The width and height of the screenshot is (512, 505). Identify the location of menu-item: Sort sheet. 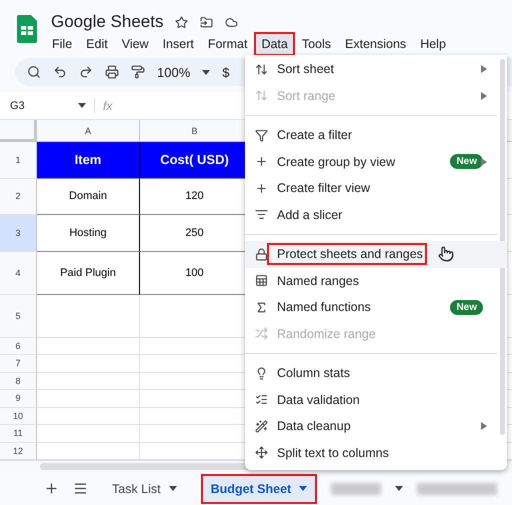
(376, 69).